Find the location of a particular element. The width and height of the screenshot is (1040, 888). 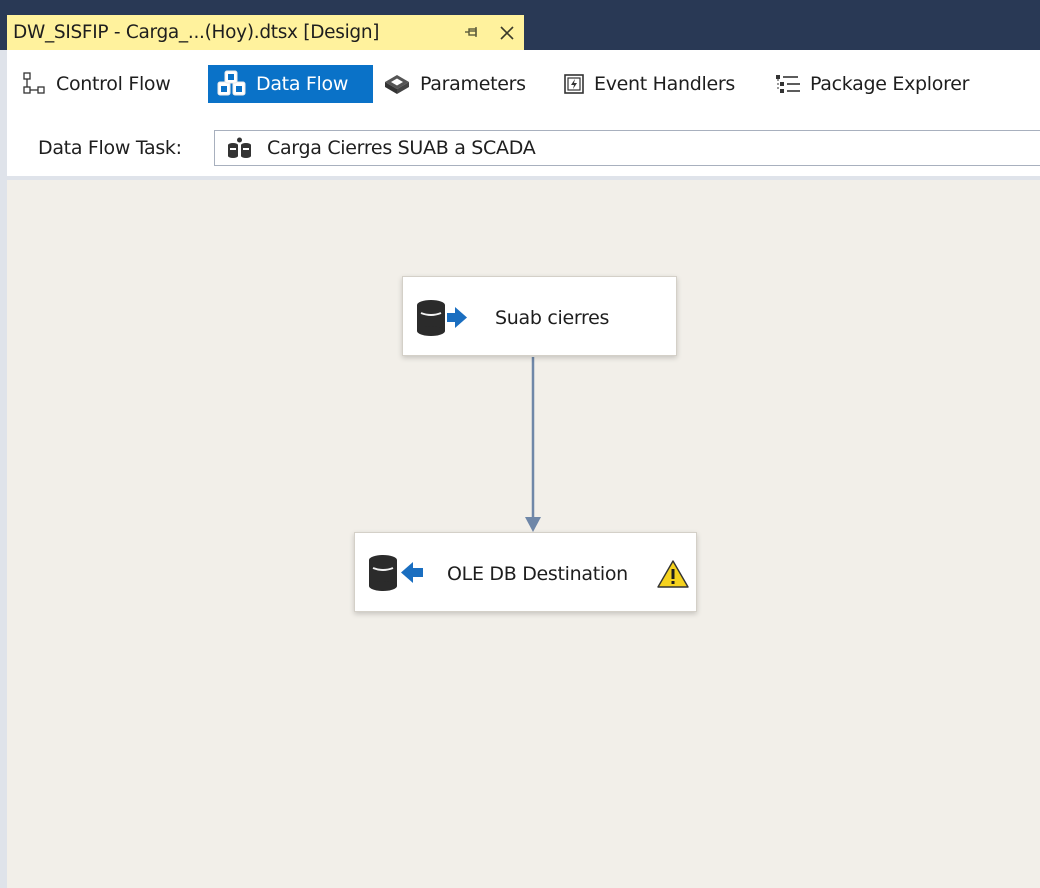

document-tab: DW_SISFIP - Carga_...(Hoy).dtsx [Design] is located at coordinates (265, 32).